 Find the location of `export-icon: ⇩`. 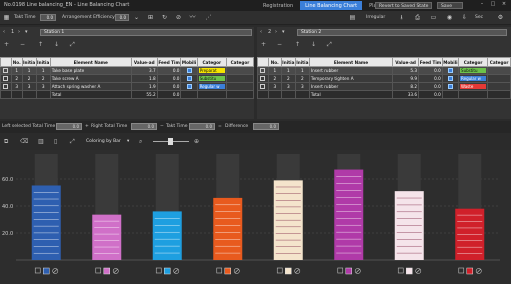

export-icon: ⇩ is located at coordinates (464, 18).